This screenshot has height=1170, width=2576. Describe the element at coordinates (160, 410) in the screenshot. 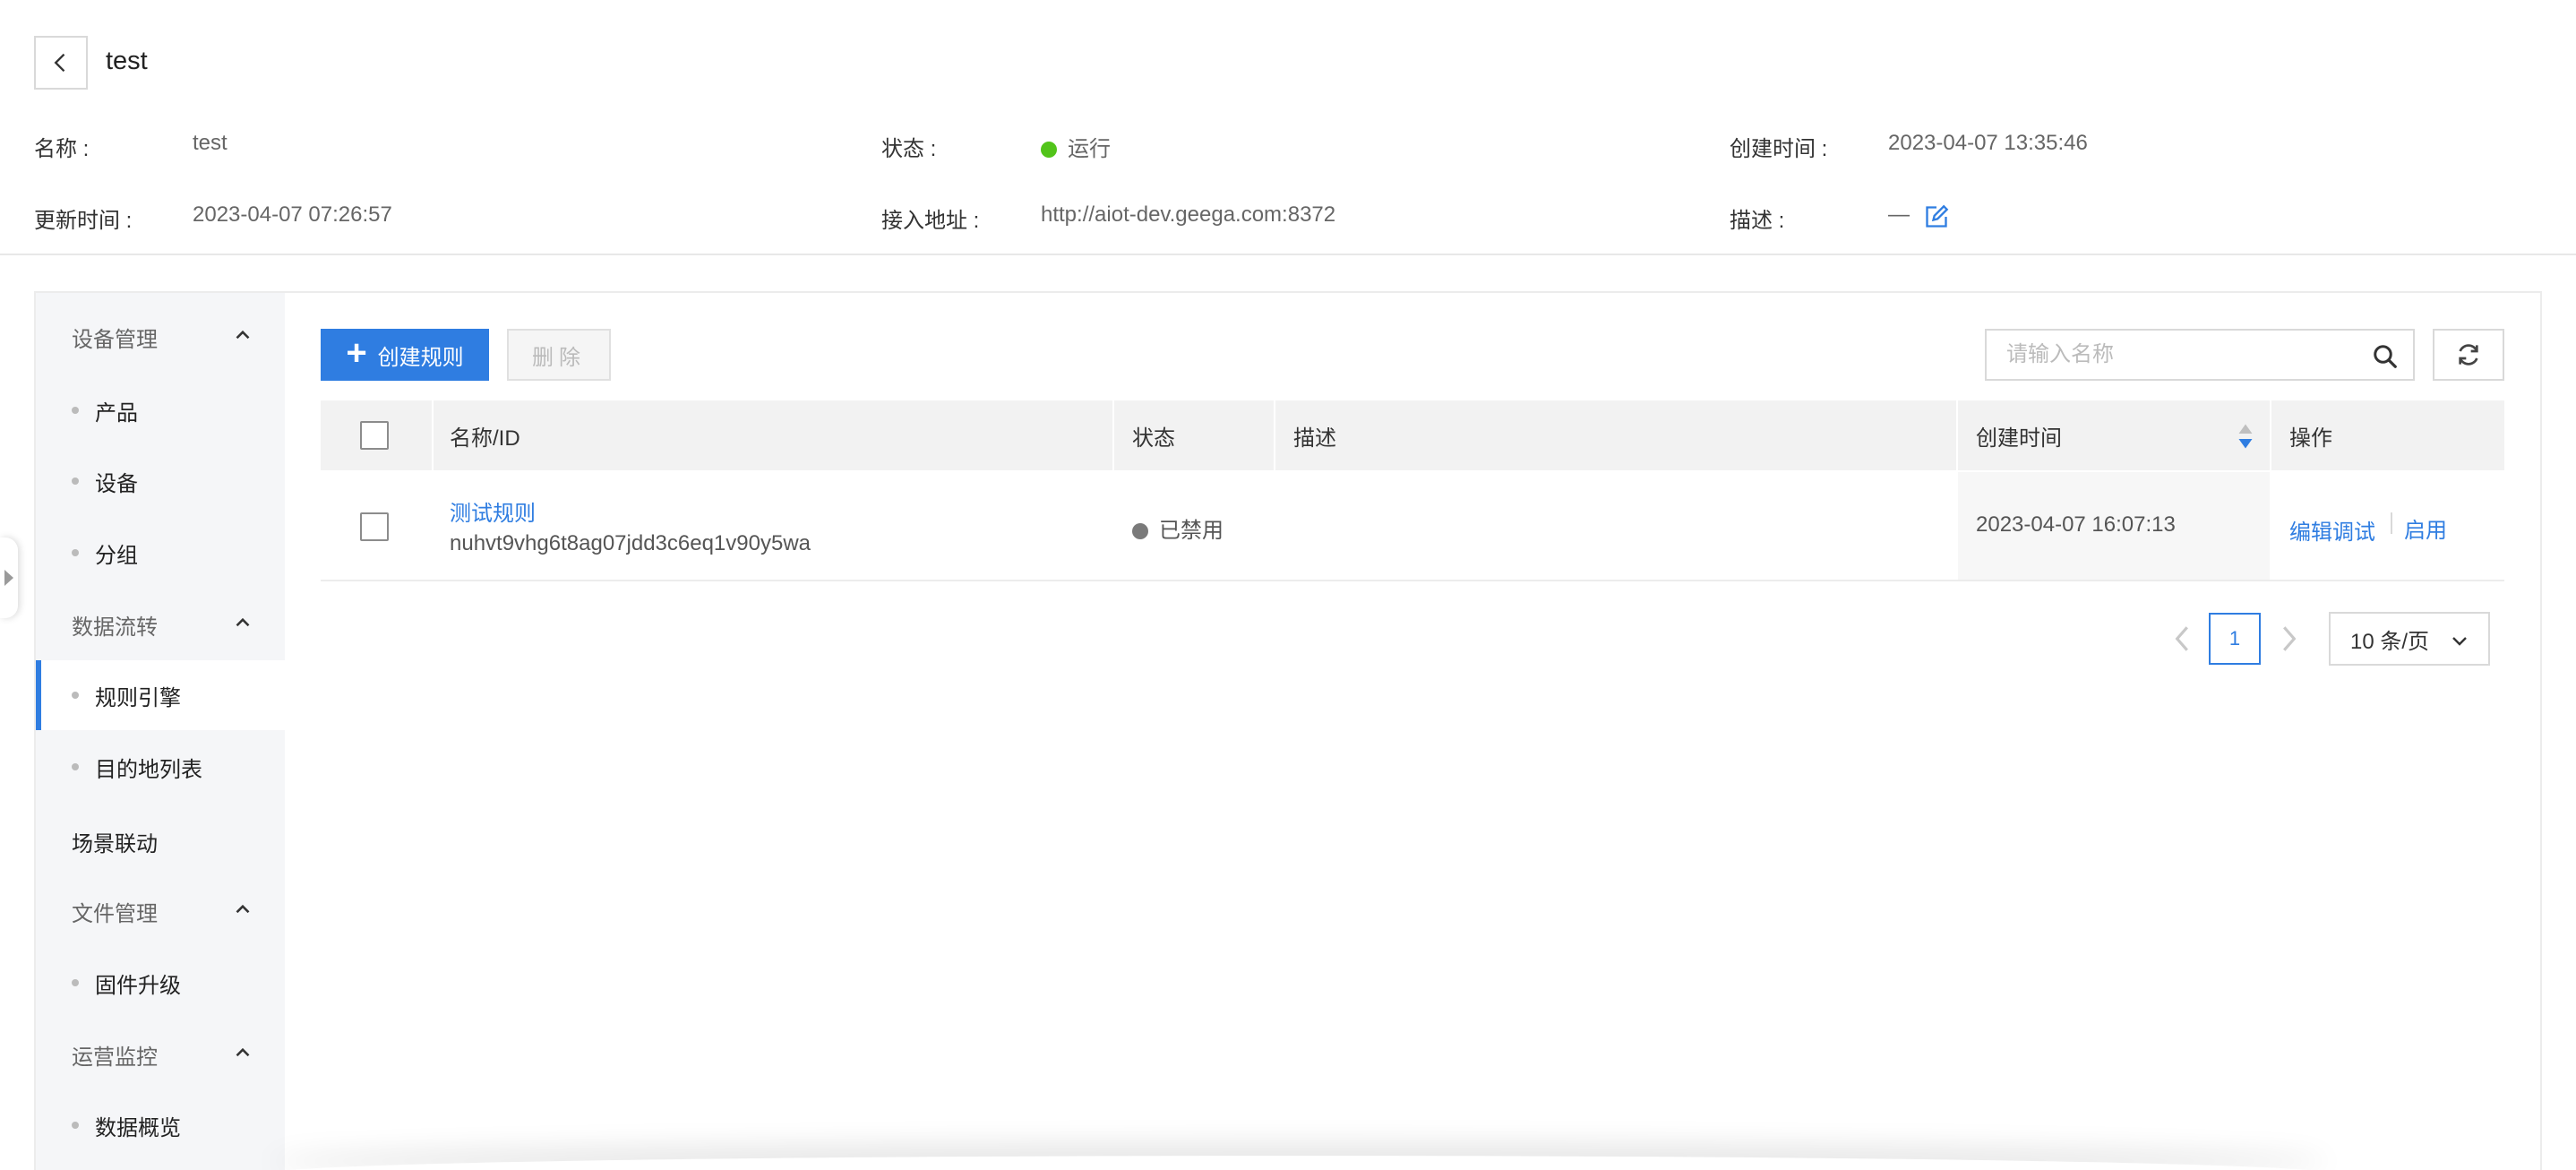

I see `sidebar-item-product: 产品` at that location.